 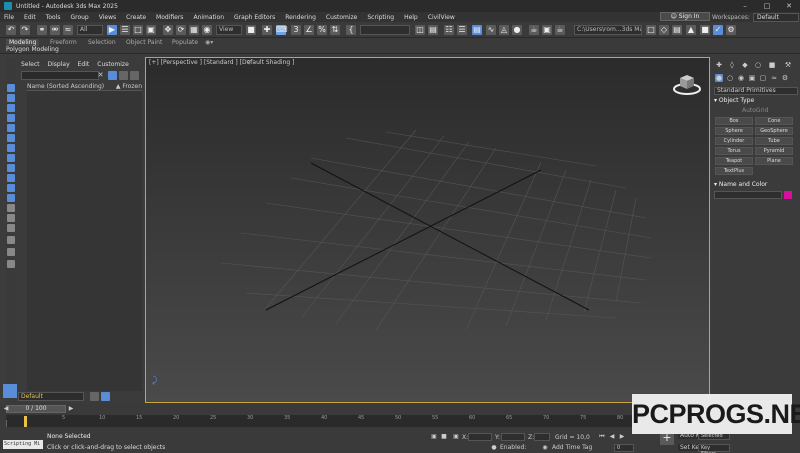 I want to click on selection-lock-icon: ■, so click(x=444, y=437).